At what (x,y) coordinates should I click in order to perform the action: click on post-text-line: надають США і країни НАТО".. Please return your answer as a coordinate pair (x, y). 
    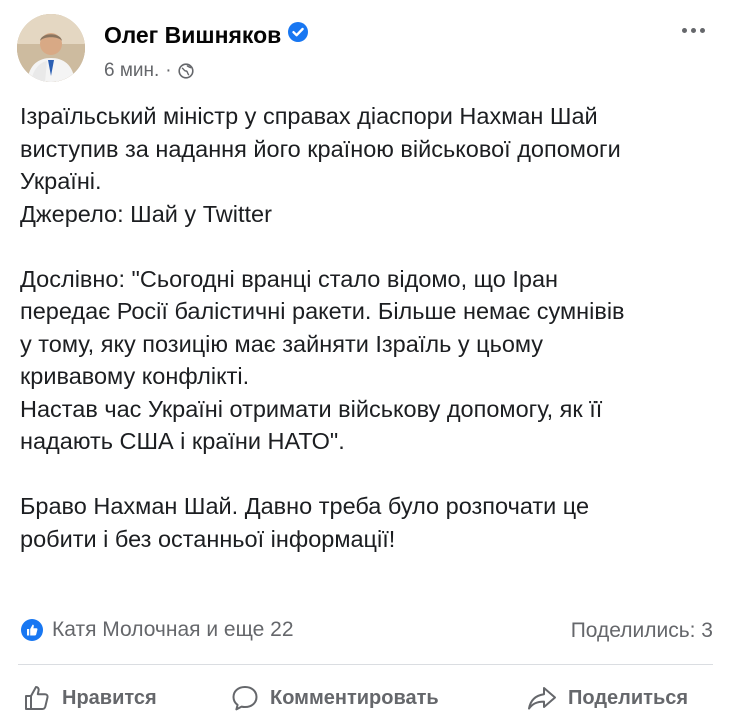
    Looking at the image, I should click on (182, 441).